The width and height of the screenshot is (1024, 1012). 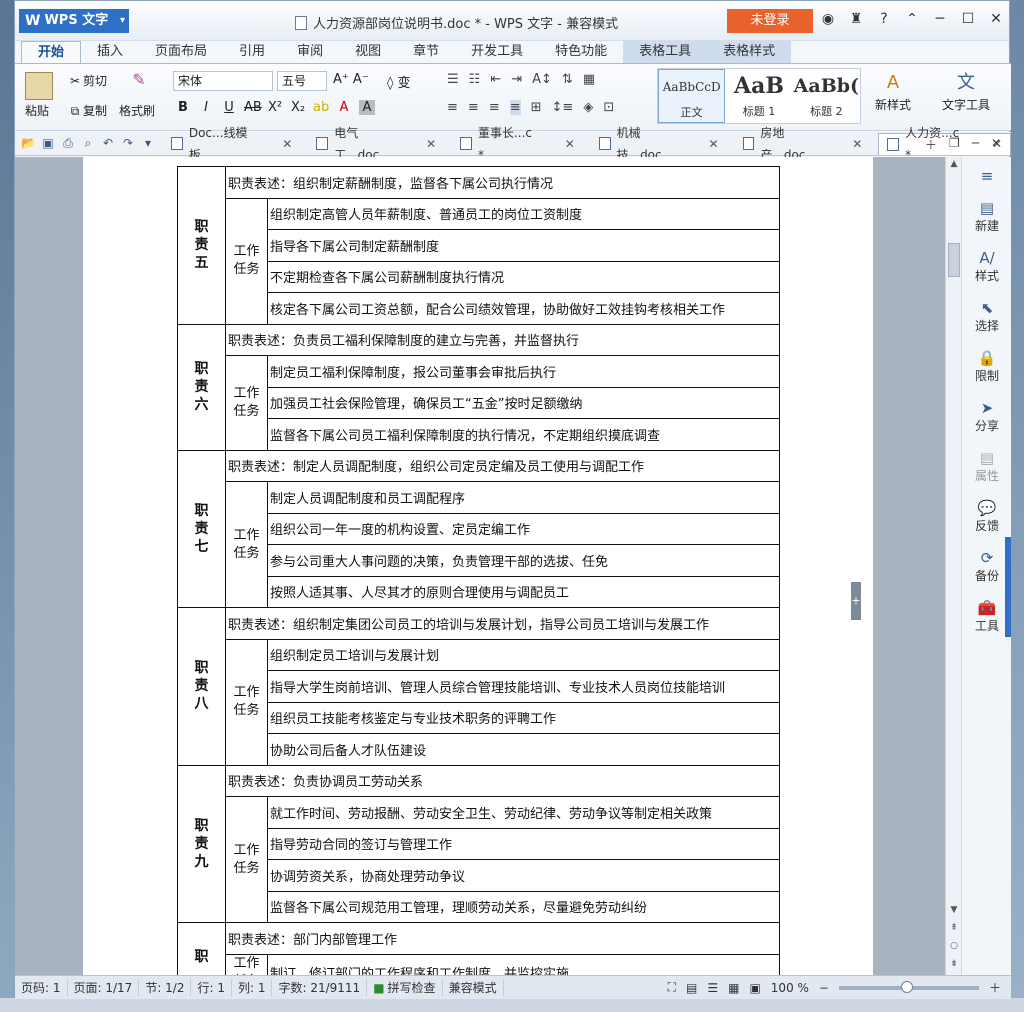 What do you see at coordinates (48, 143) in the screenshot?
I see `save-icon: ▣` at bounding box center [48, 143].